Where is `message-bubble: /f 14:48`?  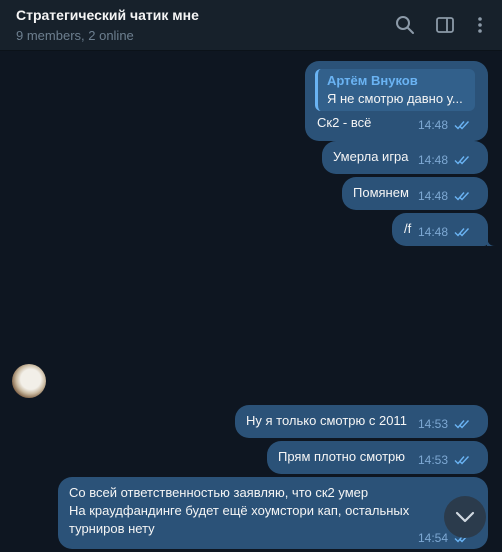 message-bubble: /f 14:48 is located at coordinates (443, 229).